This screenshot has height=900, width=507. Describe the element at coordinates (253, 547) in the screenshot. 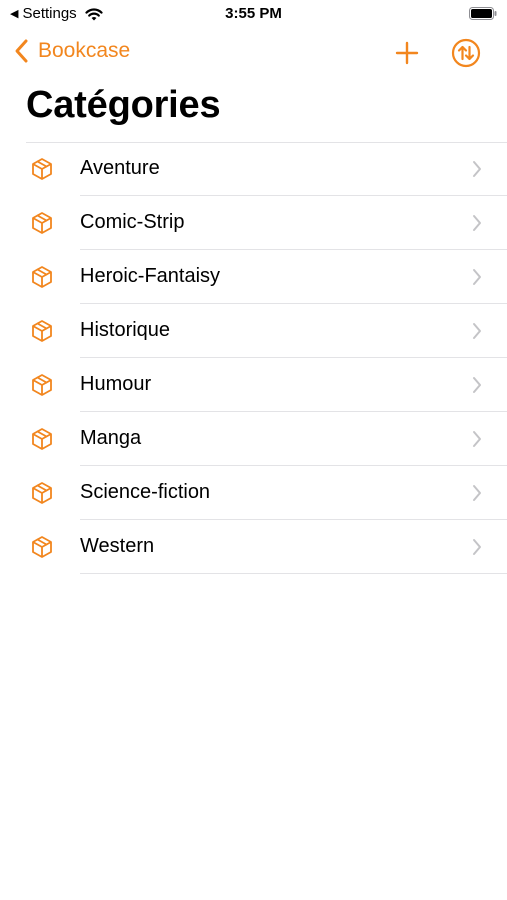

I see `category-item-7: Western` at that location.